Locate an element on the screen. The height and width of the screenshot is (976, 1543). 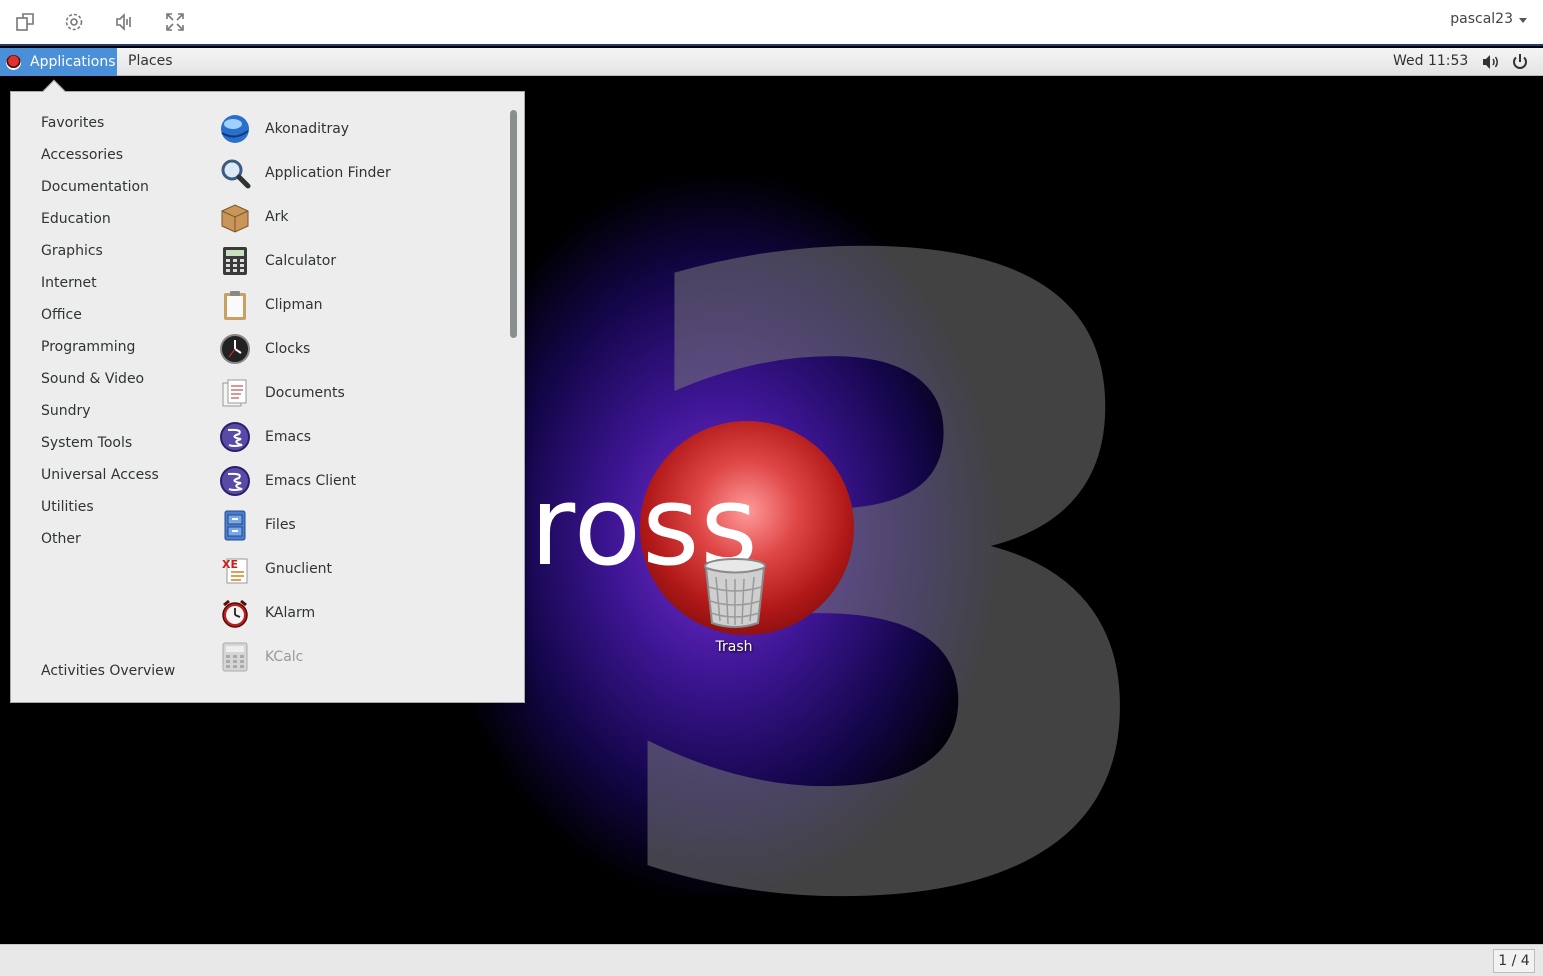
app-label: KCalc is located at coordinates (284, 657).